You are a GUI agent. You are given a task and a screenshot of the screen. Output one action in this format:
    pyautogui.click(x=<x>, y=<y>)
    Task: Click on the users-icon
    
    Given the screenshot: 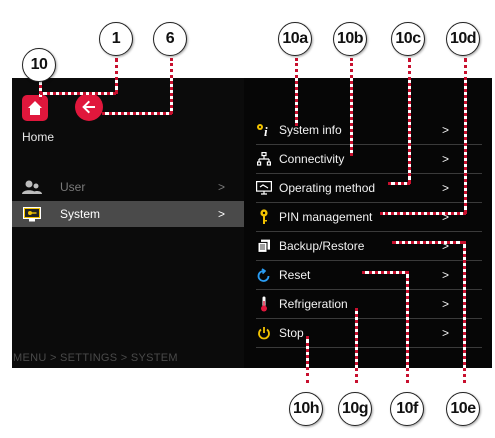 What is the action you would take?
    pyautogui.click(x=32, y=187)
    